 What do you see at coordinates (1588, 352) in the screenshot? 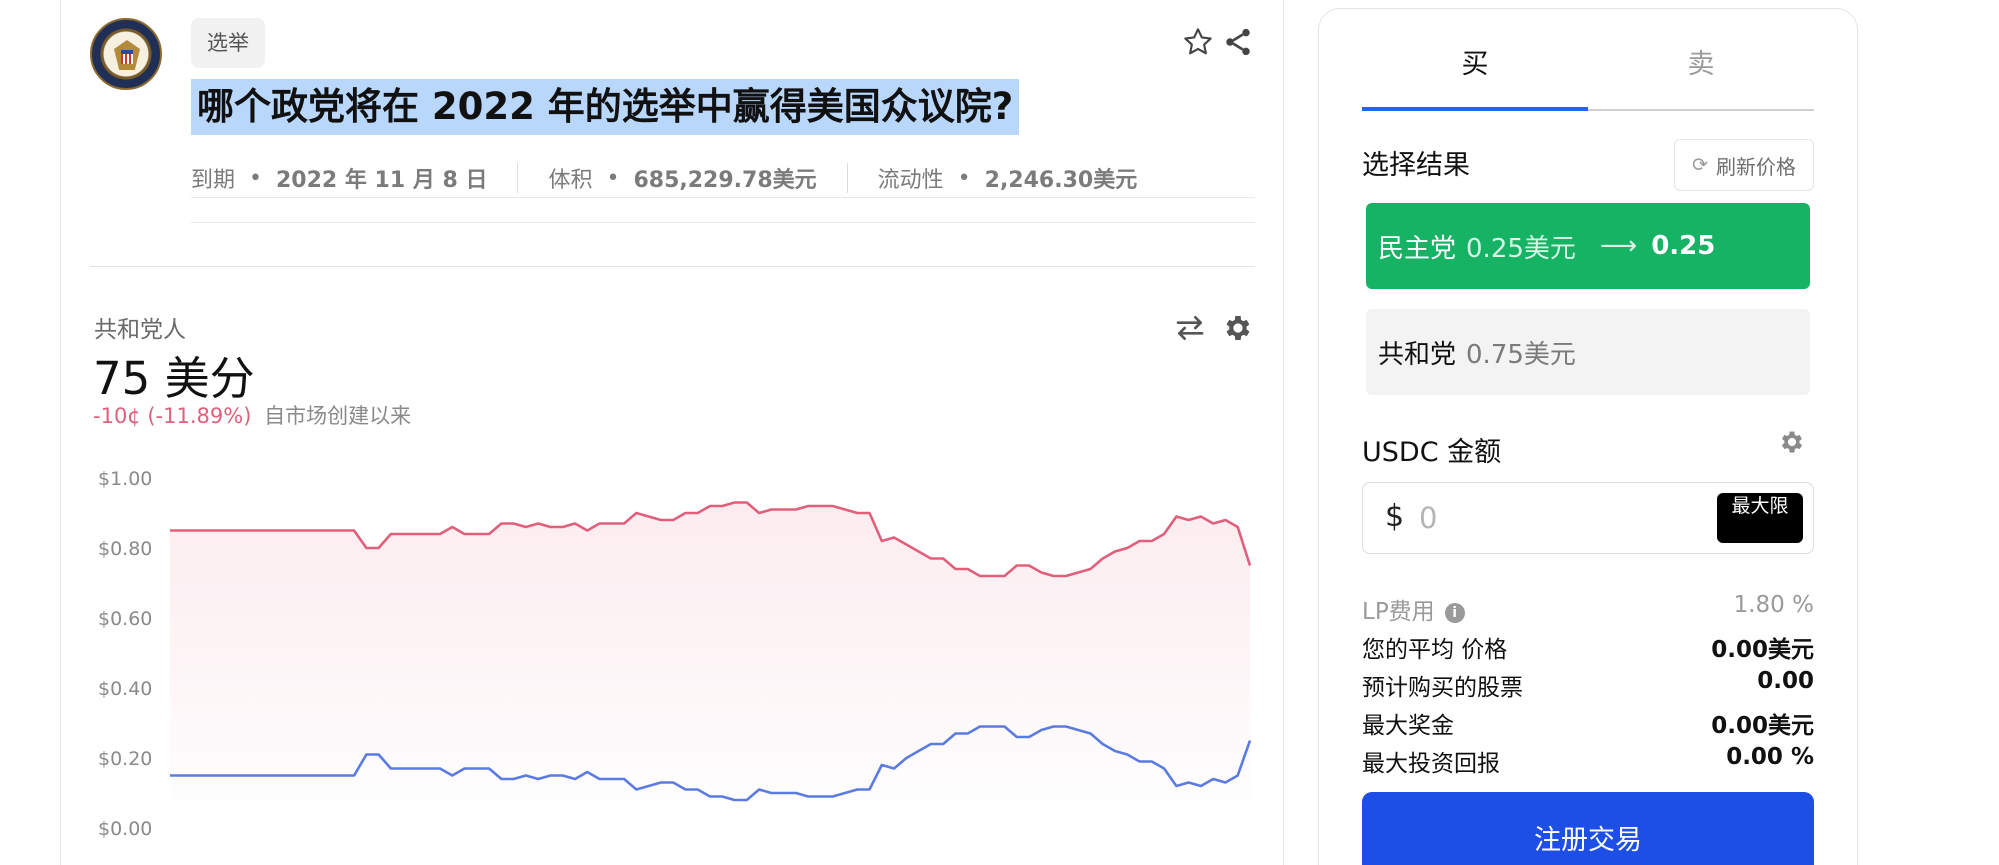
I see `outcome-republican-button: 共和党 0.75美元` at bounding box center [1588, 352].